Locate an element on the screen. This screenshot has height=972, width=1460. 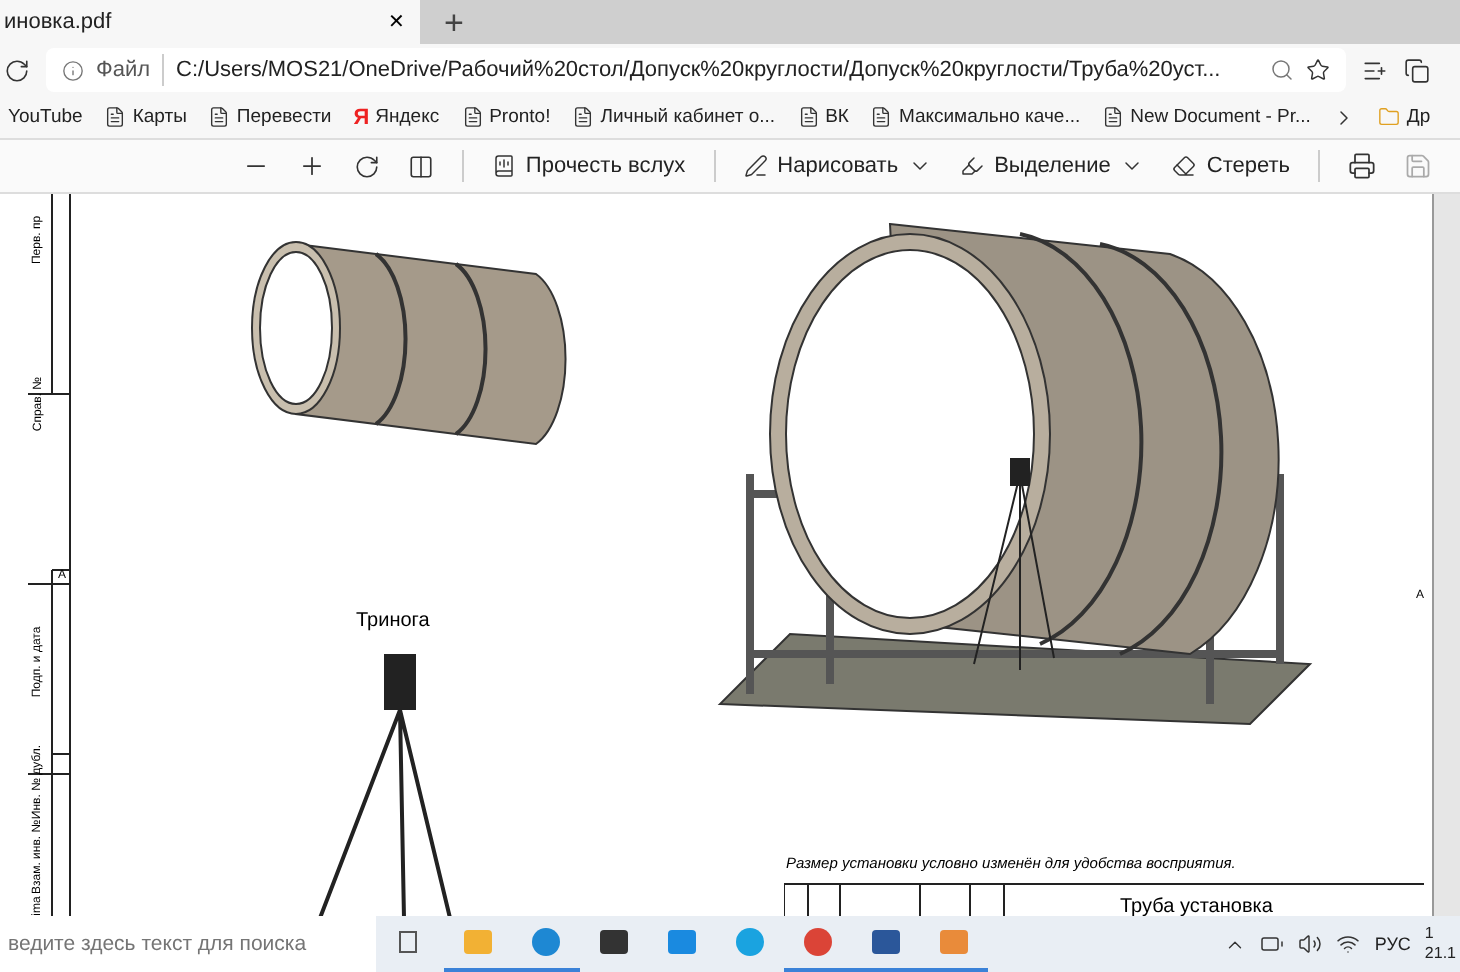
collections-icon is located at coordinates (1417, 70).